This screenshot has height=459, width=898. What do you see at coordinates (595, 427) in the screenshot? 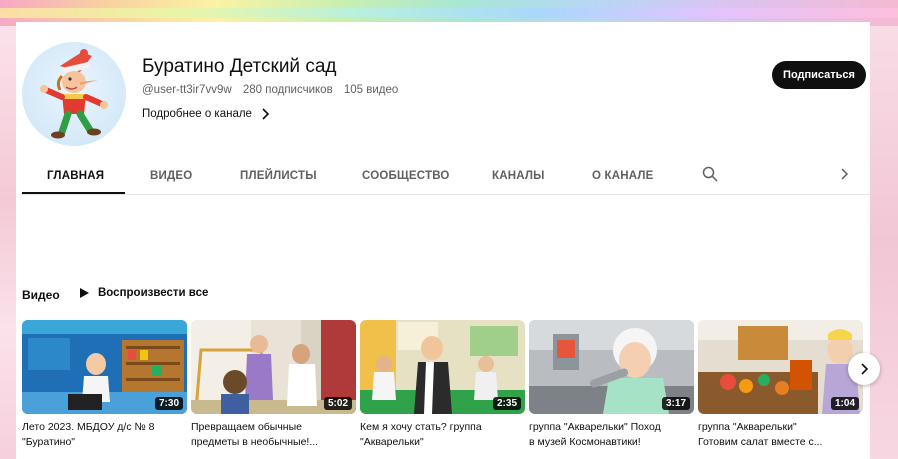
I see `video-title-line: группа "Акварельки" Поход` at bounding box center [595, 427].